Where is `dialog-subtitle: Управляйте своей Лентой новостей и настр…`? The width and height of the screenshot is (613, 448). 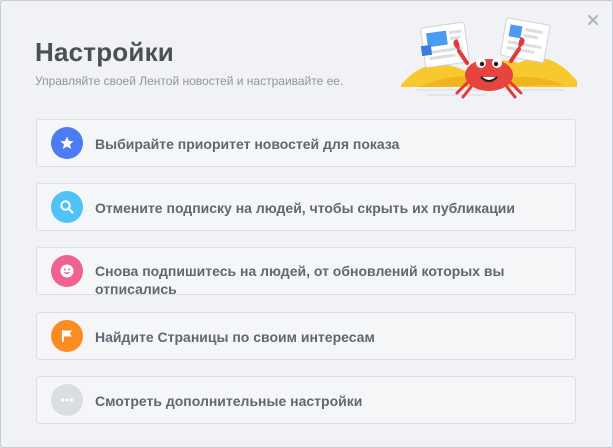 dialog-subtitle: Управляйте своей Лентой новостей и настр… is located at coordinates (189, 81).